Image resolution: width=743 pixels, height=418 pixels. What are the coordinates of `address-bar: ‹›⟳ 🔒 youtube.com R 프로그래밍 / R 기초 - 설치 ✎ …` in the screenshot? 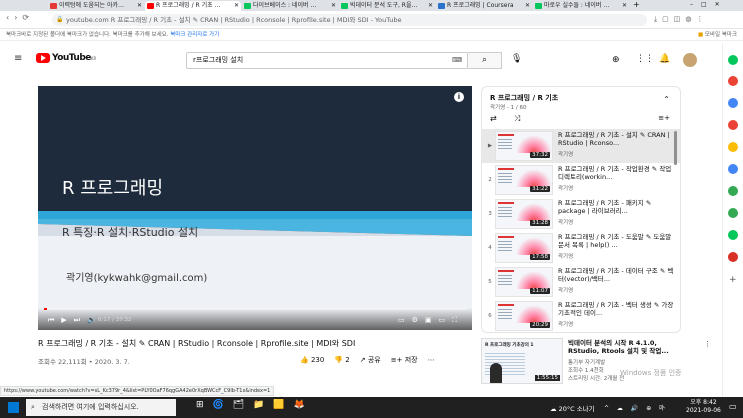 It's located at (371, 20).